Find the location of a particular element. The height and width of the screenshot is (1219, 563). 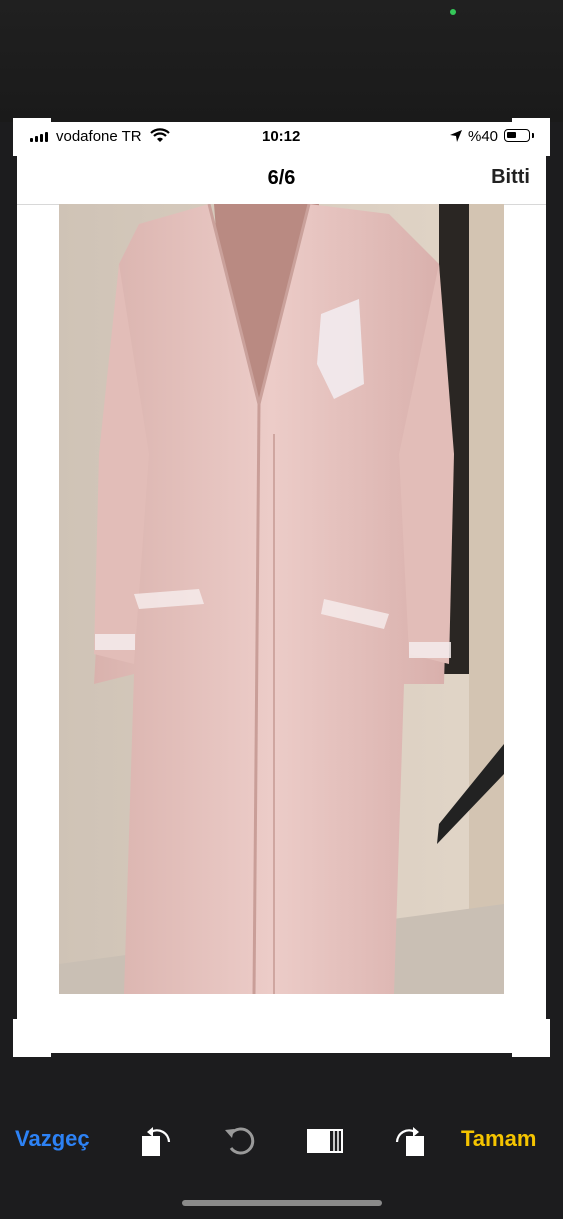

image-counter: 6/6 is located at coordinates (281, 178).